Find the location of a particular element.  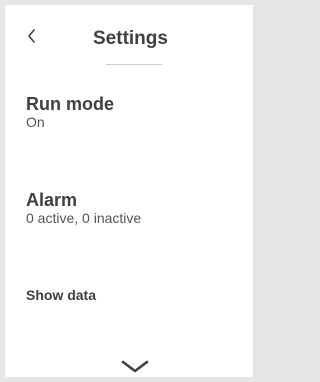

back-button is located at coordinates (32, 38).